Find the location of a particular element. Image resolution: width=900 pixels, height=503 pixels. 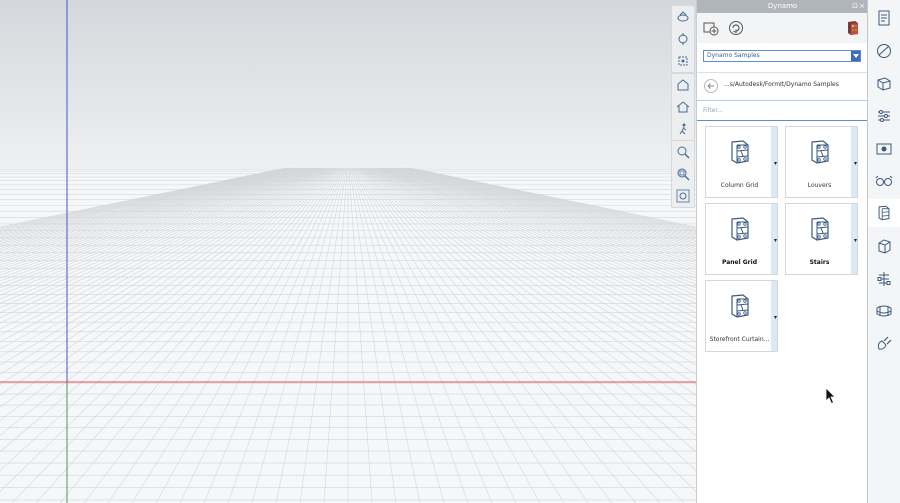

plugin-icon is located at coordinates (884, 344).